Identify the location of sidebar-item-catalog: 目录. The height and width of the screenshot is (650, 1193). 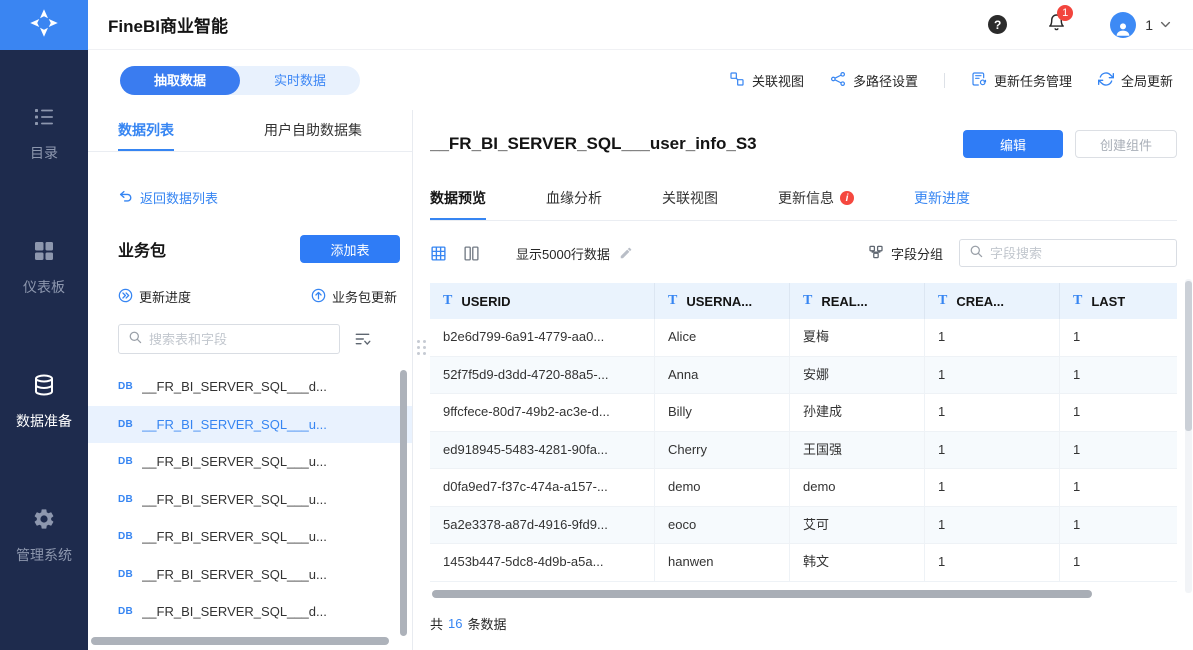
(44, 134).